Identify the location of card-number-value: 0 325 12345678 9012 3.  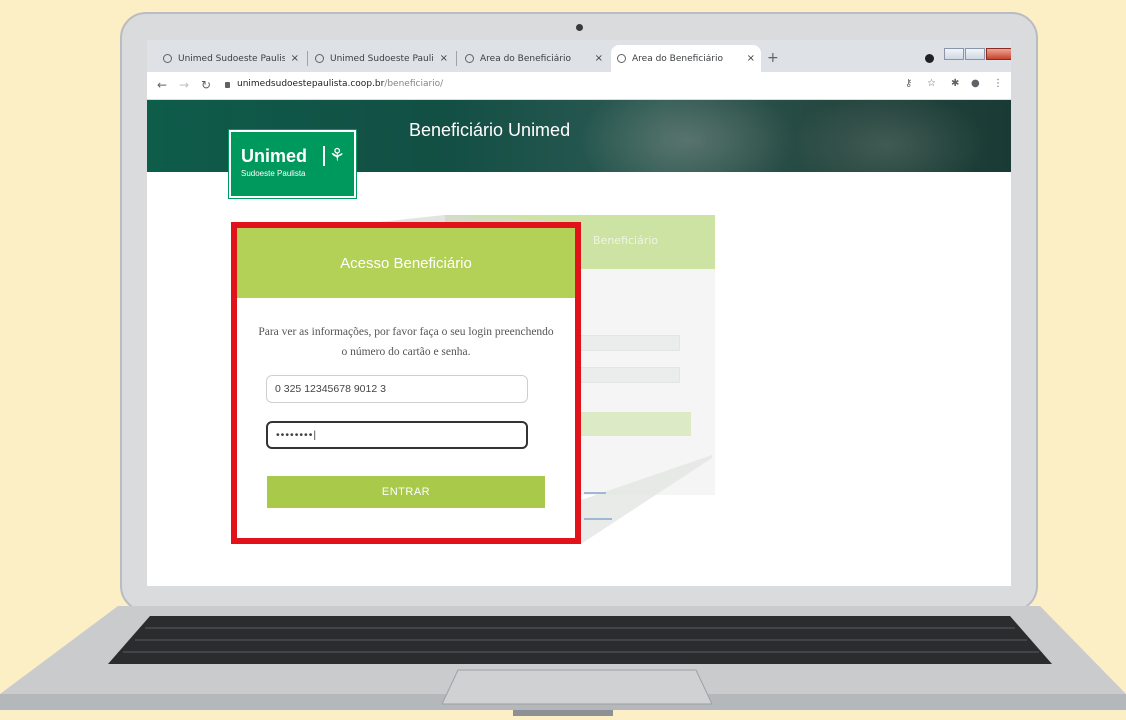
(330, 389).